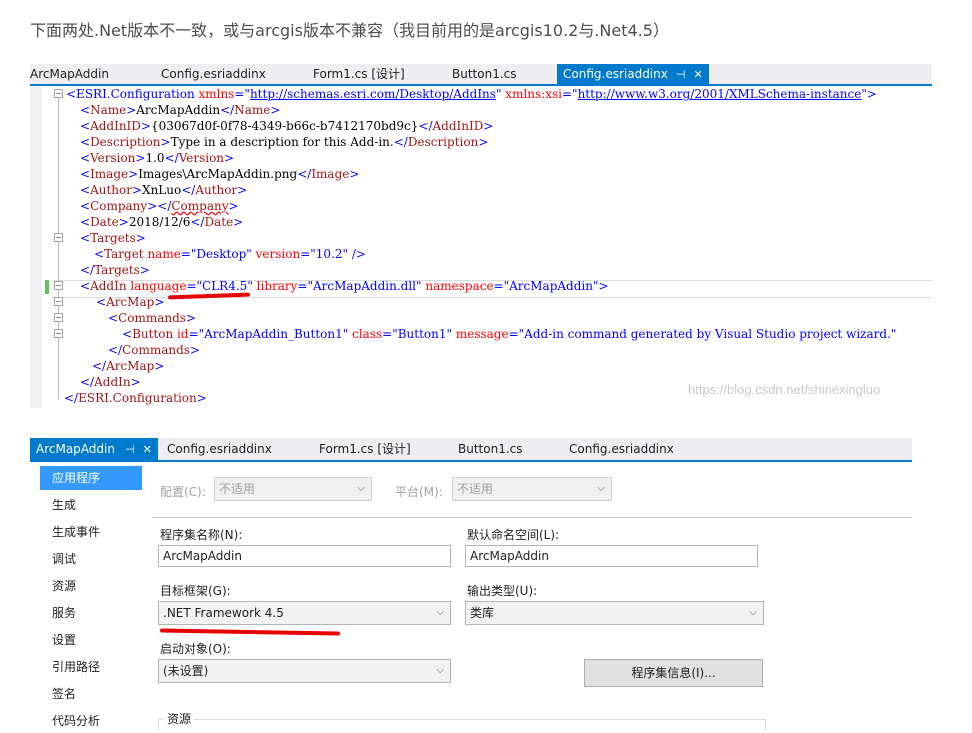  I want to click on change-indicator, so click(47, 287).